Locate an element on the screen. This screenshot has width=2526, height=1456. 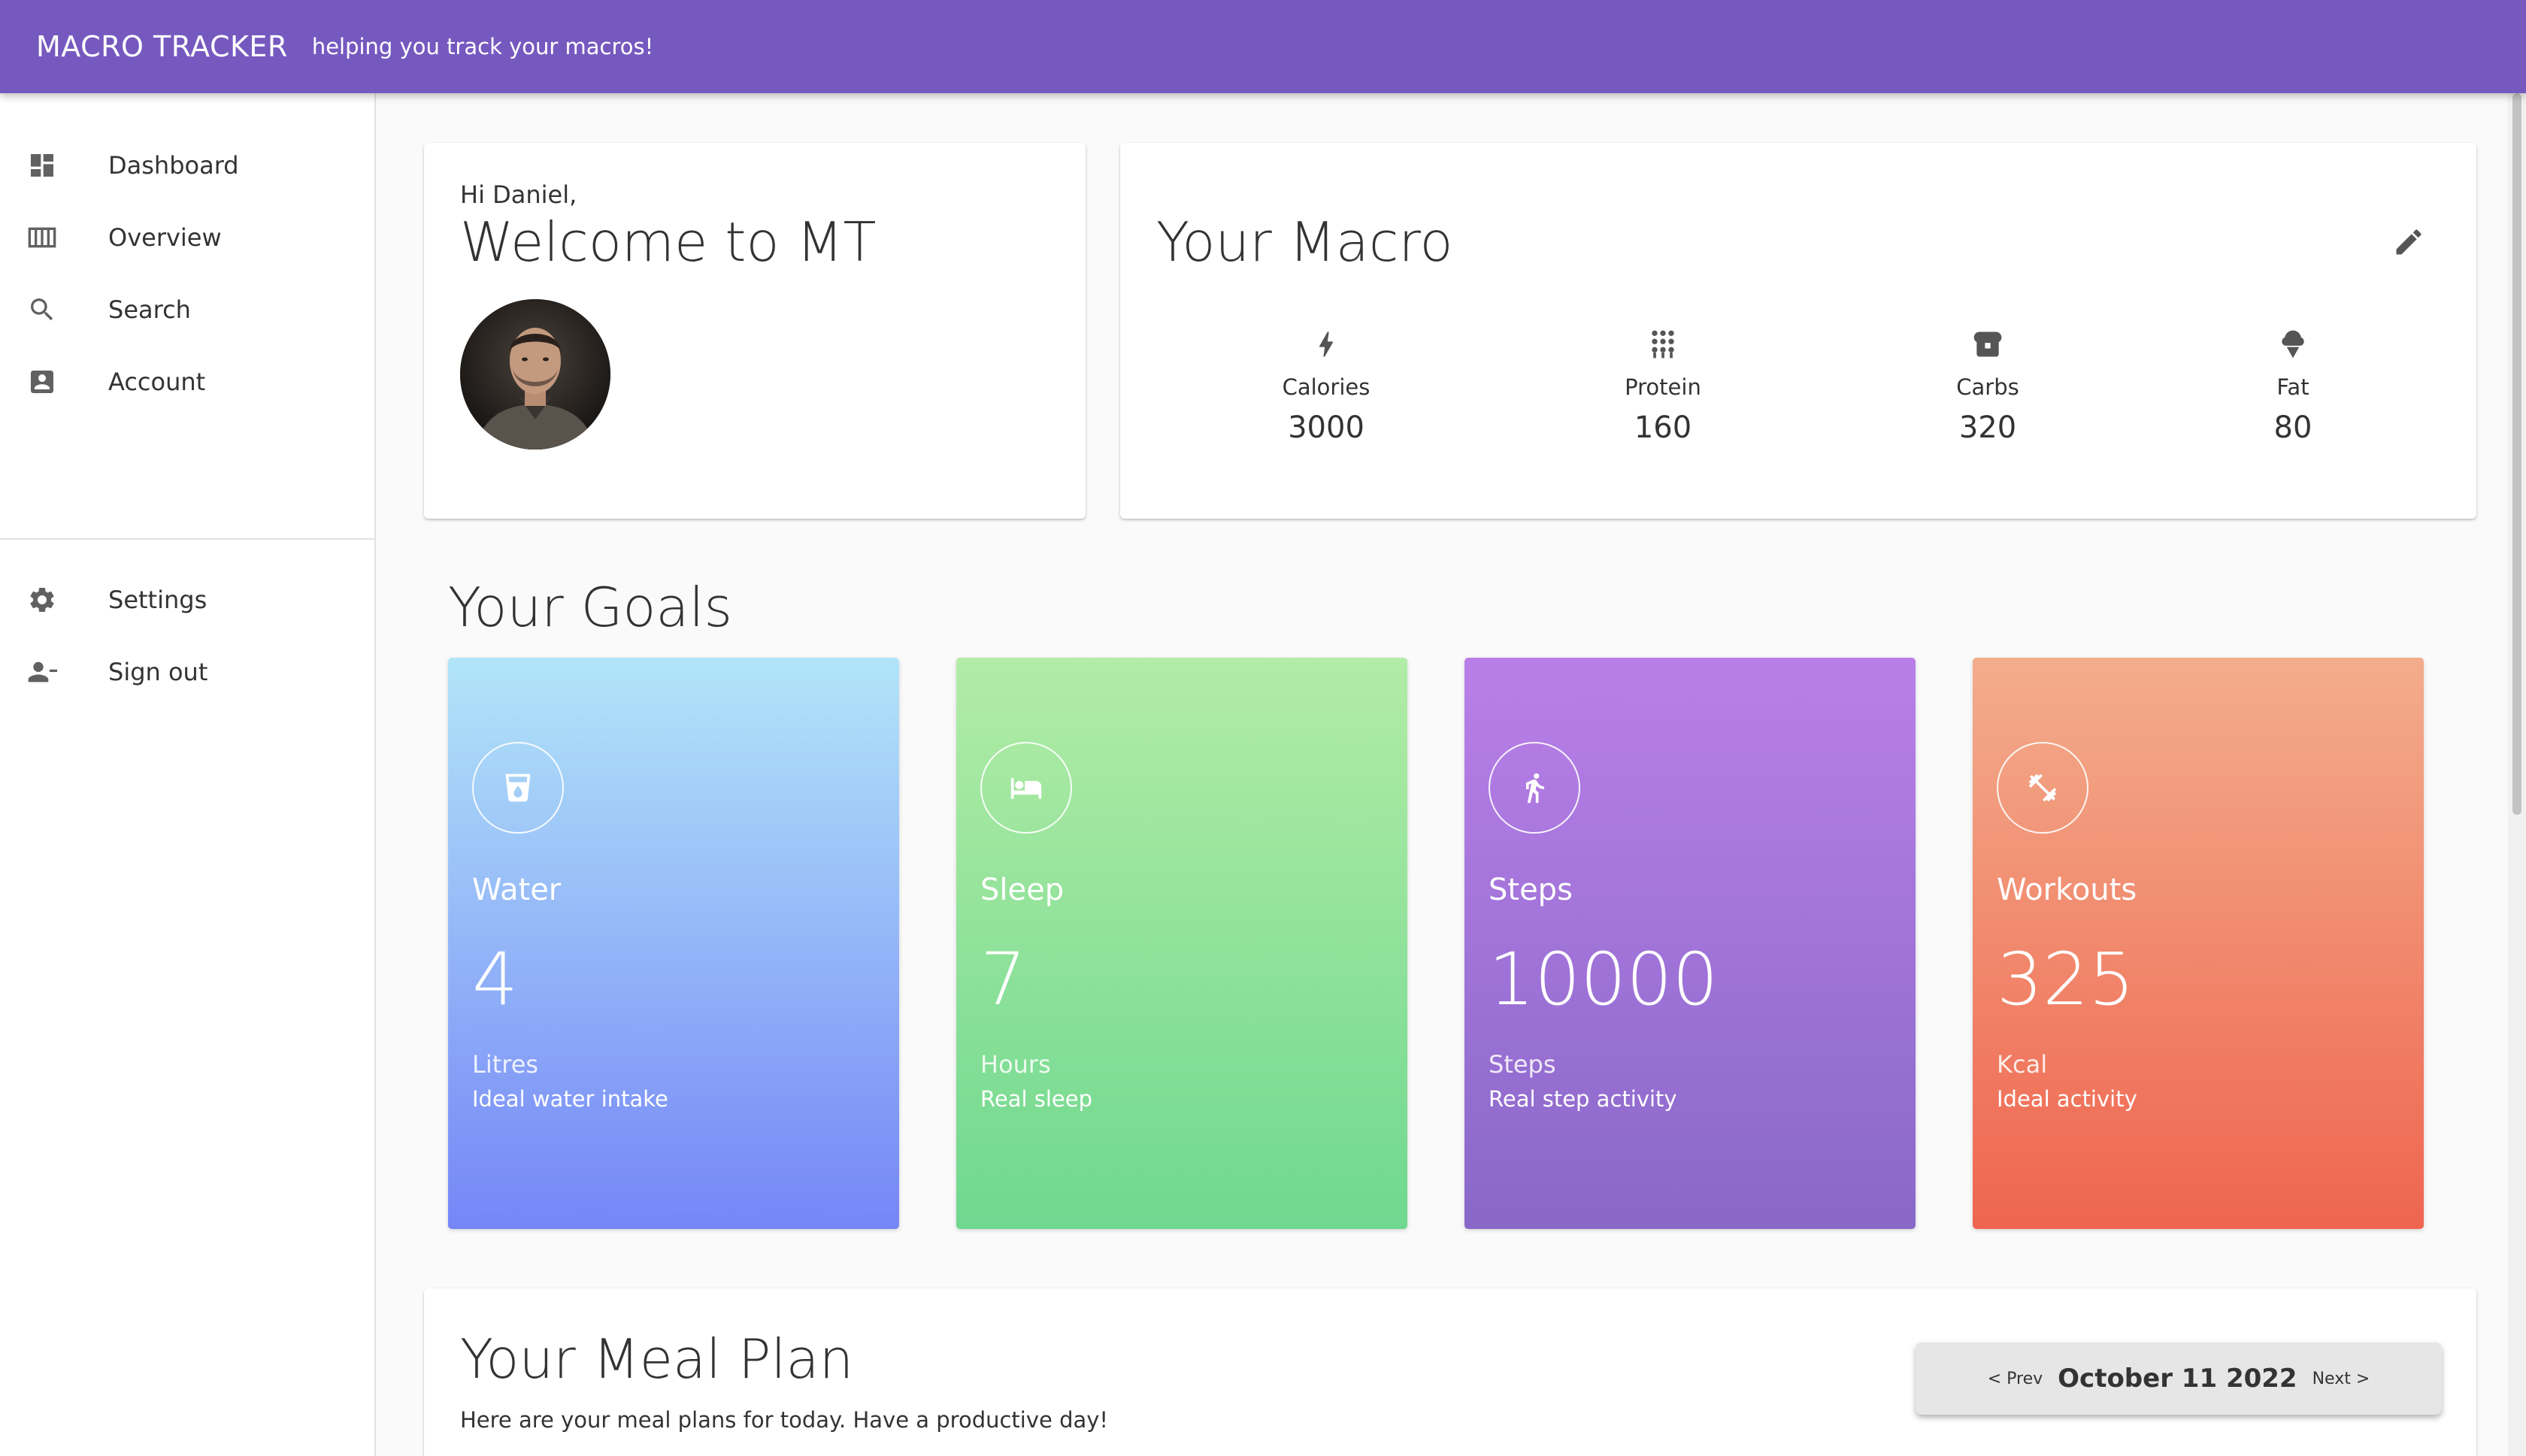
date-picker: < Prev October 11 2022 Next > is located at coordinates (2179, 1378).